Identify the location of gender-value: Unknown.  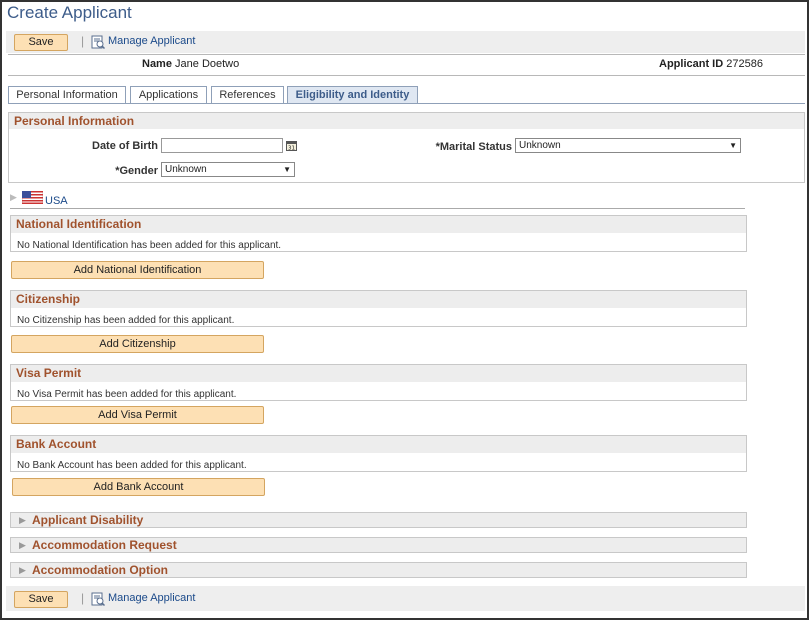
(186, 169).